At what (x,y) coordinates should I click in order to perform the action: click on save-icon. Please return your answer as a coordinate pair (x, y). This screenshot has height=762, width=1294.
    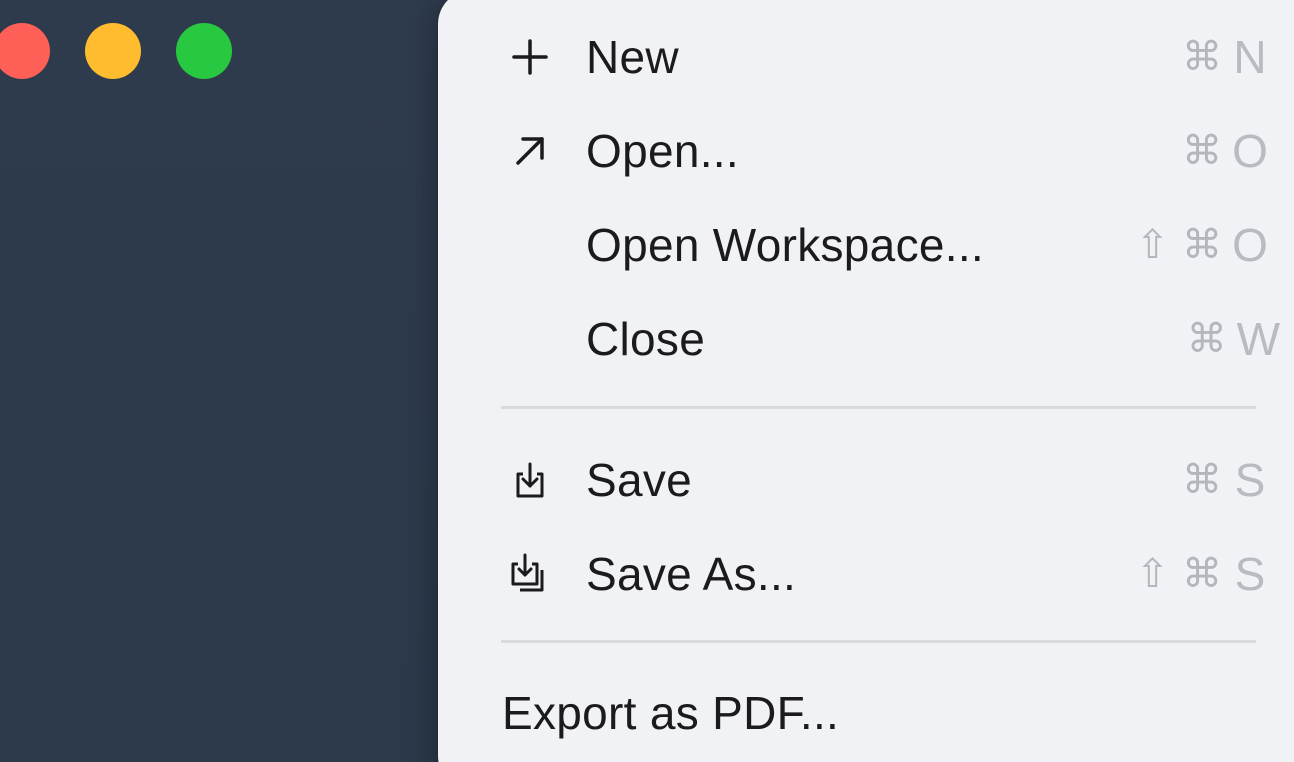
    Looking at the image, I should click on (530, 480).